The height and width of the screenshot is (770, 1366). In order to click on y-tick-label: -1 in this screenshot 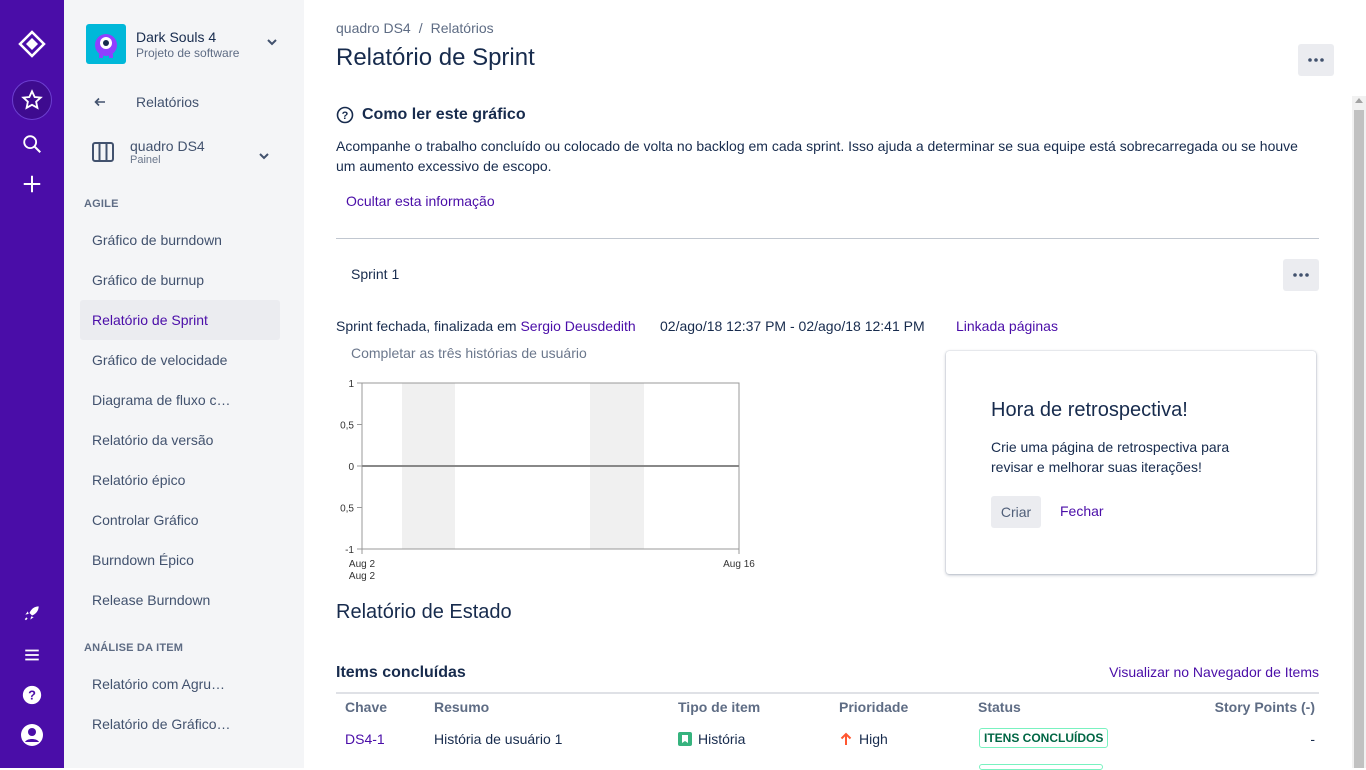, I will do `click(349, 550)`.